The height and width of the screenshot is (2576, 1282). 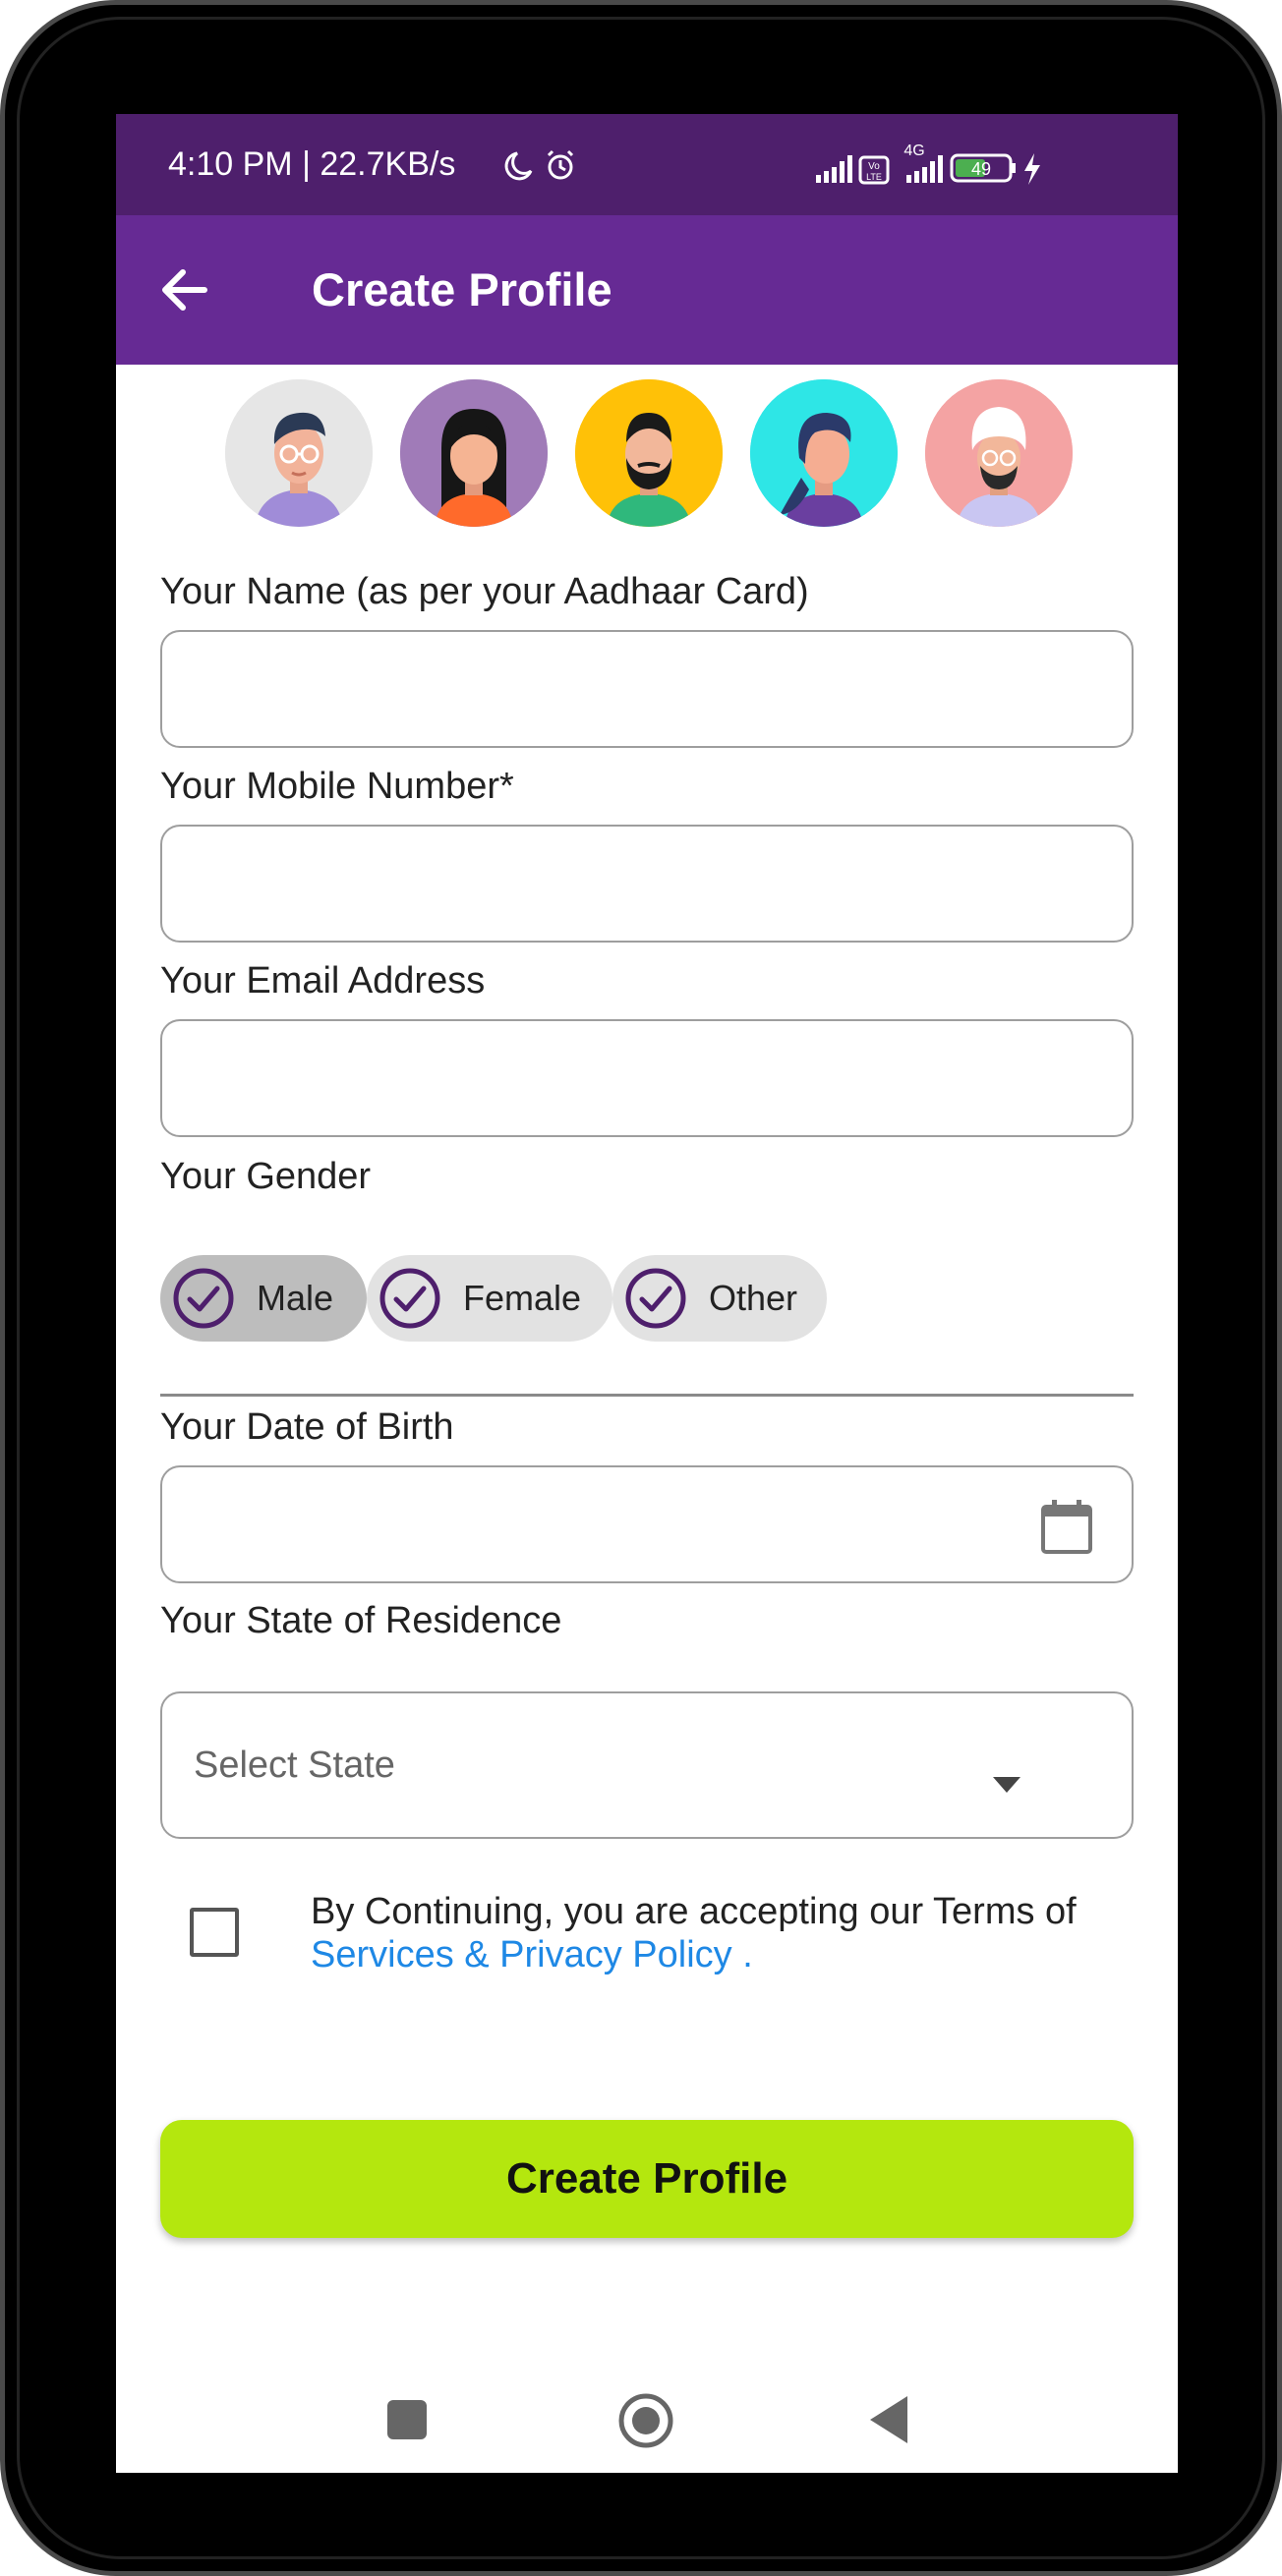 I want to click on status-right-icons: Vo LTE 4G 49, so click(x=974, y=165).